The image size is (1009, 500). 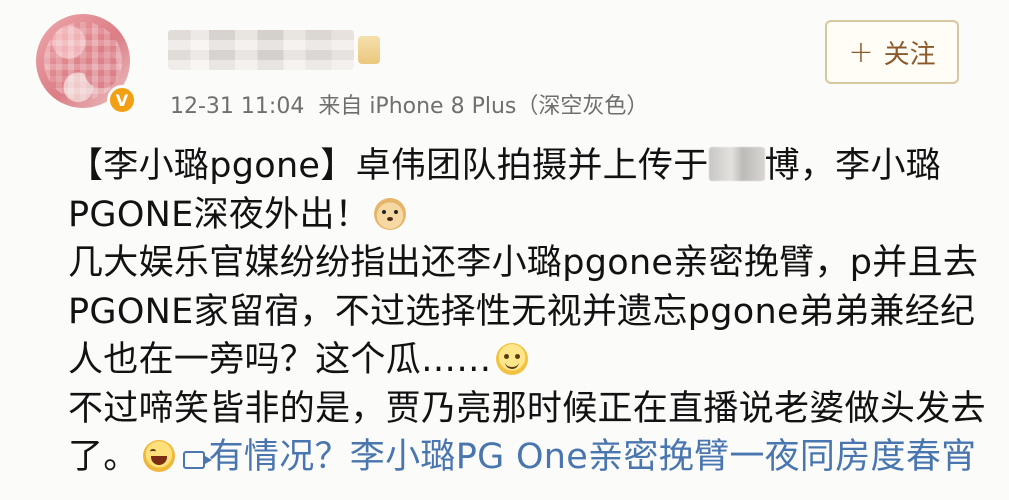 I want to click on post-line: 【李小璐pgone】卓伟团队拍摄并上传于 博，李小璐, so click(x=518, y=166).